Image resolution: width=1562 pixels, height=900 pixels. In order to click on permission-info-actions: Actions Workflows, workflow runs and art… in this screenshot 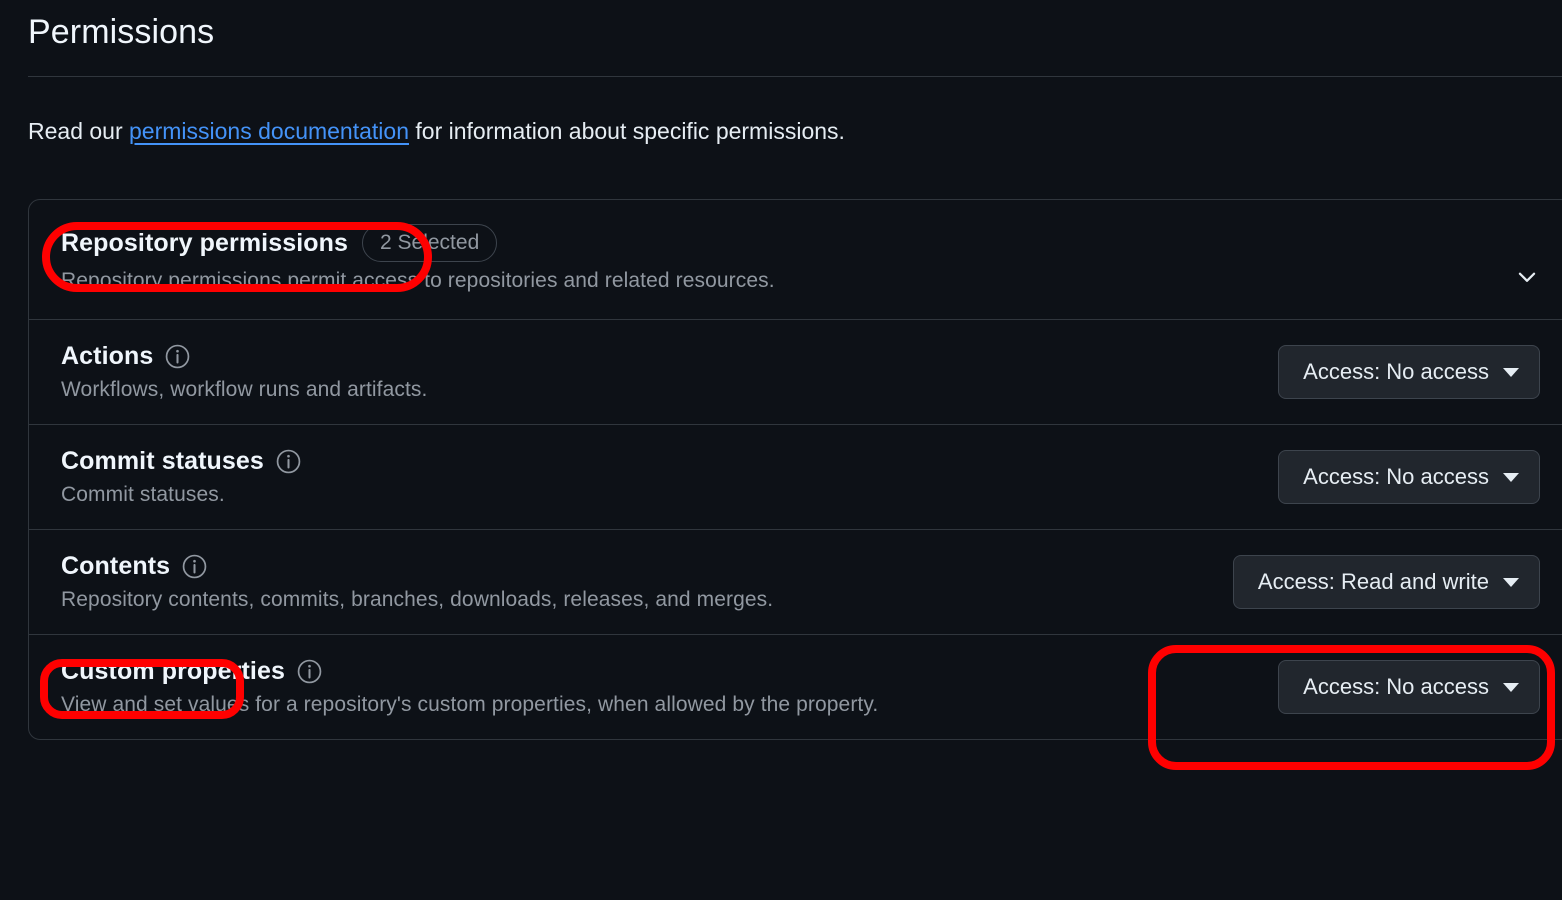, I will do `click(244, 372)`.